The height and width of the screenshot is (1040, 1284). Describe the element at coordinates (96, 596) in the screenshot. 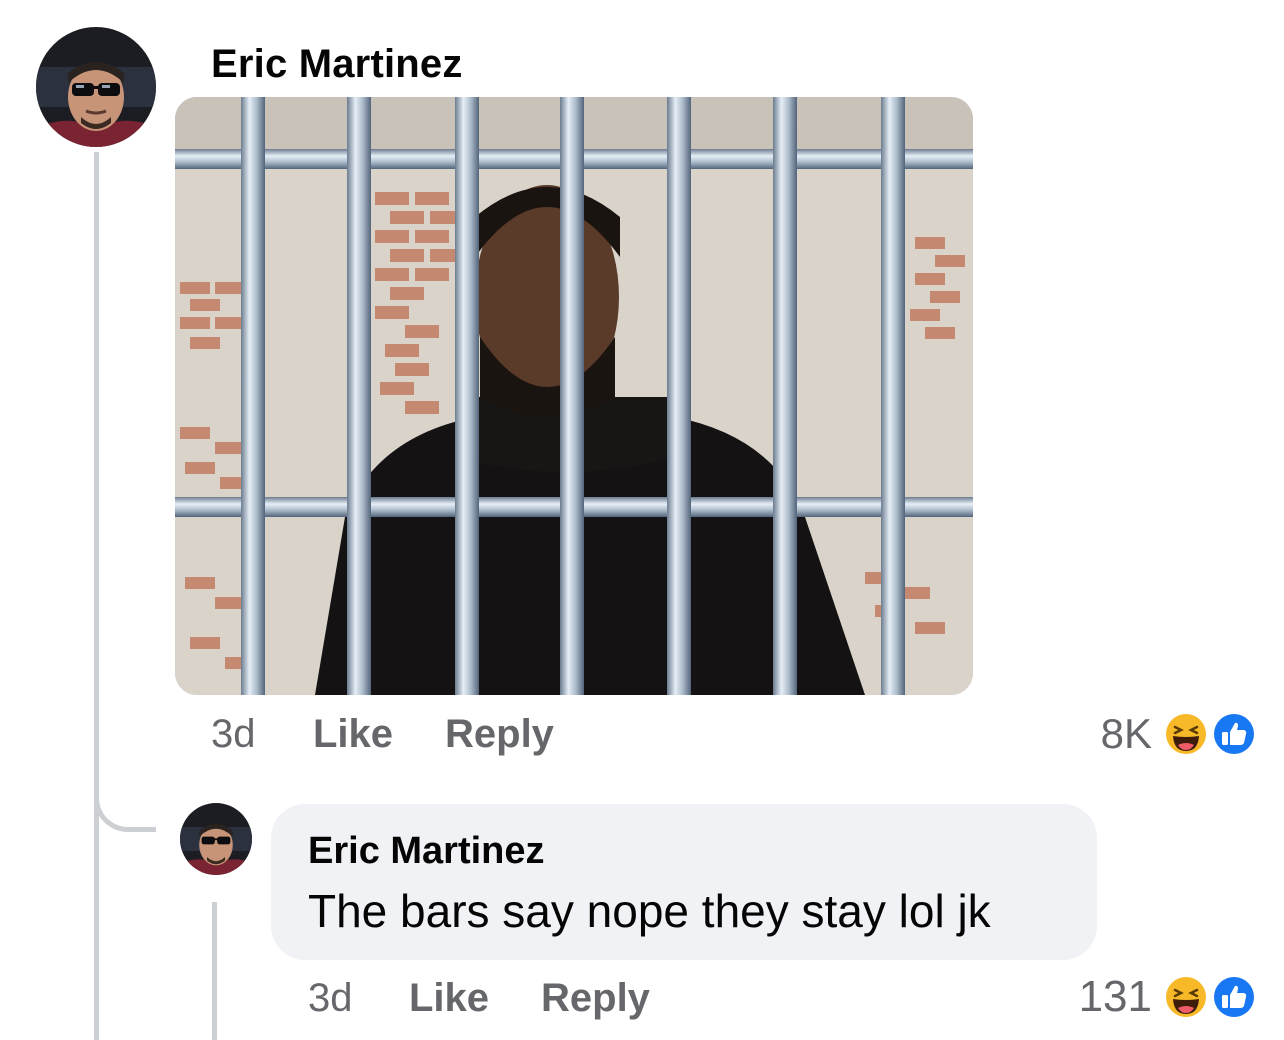

I see `thread-line-main` at that location.